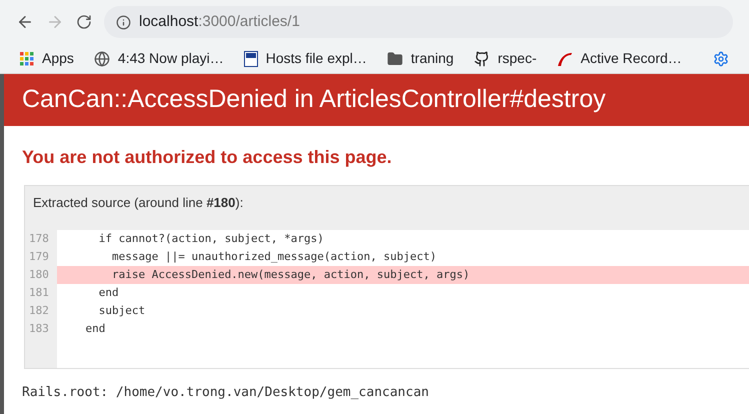 The image size is (749, 414). Describe the element at coordinates (376, 100) in the screenshot. I see `error-header: CanCan::AccessDenied in ArticlesController#destroy` at that location.